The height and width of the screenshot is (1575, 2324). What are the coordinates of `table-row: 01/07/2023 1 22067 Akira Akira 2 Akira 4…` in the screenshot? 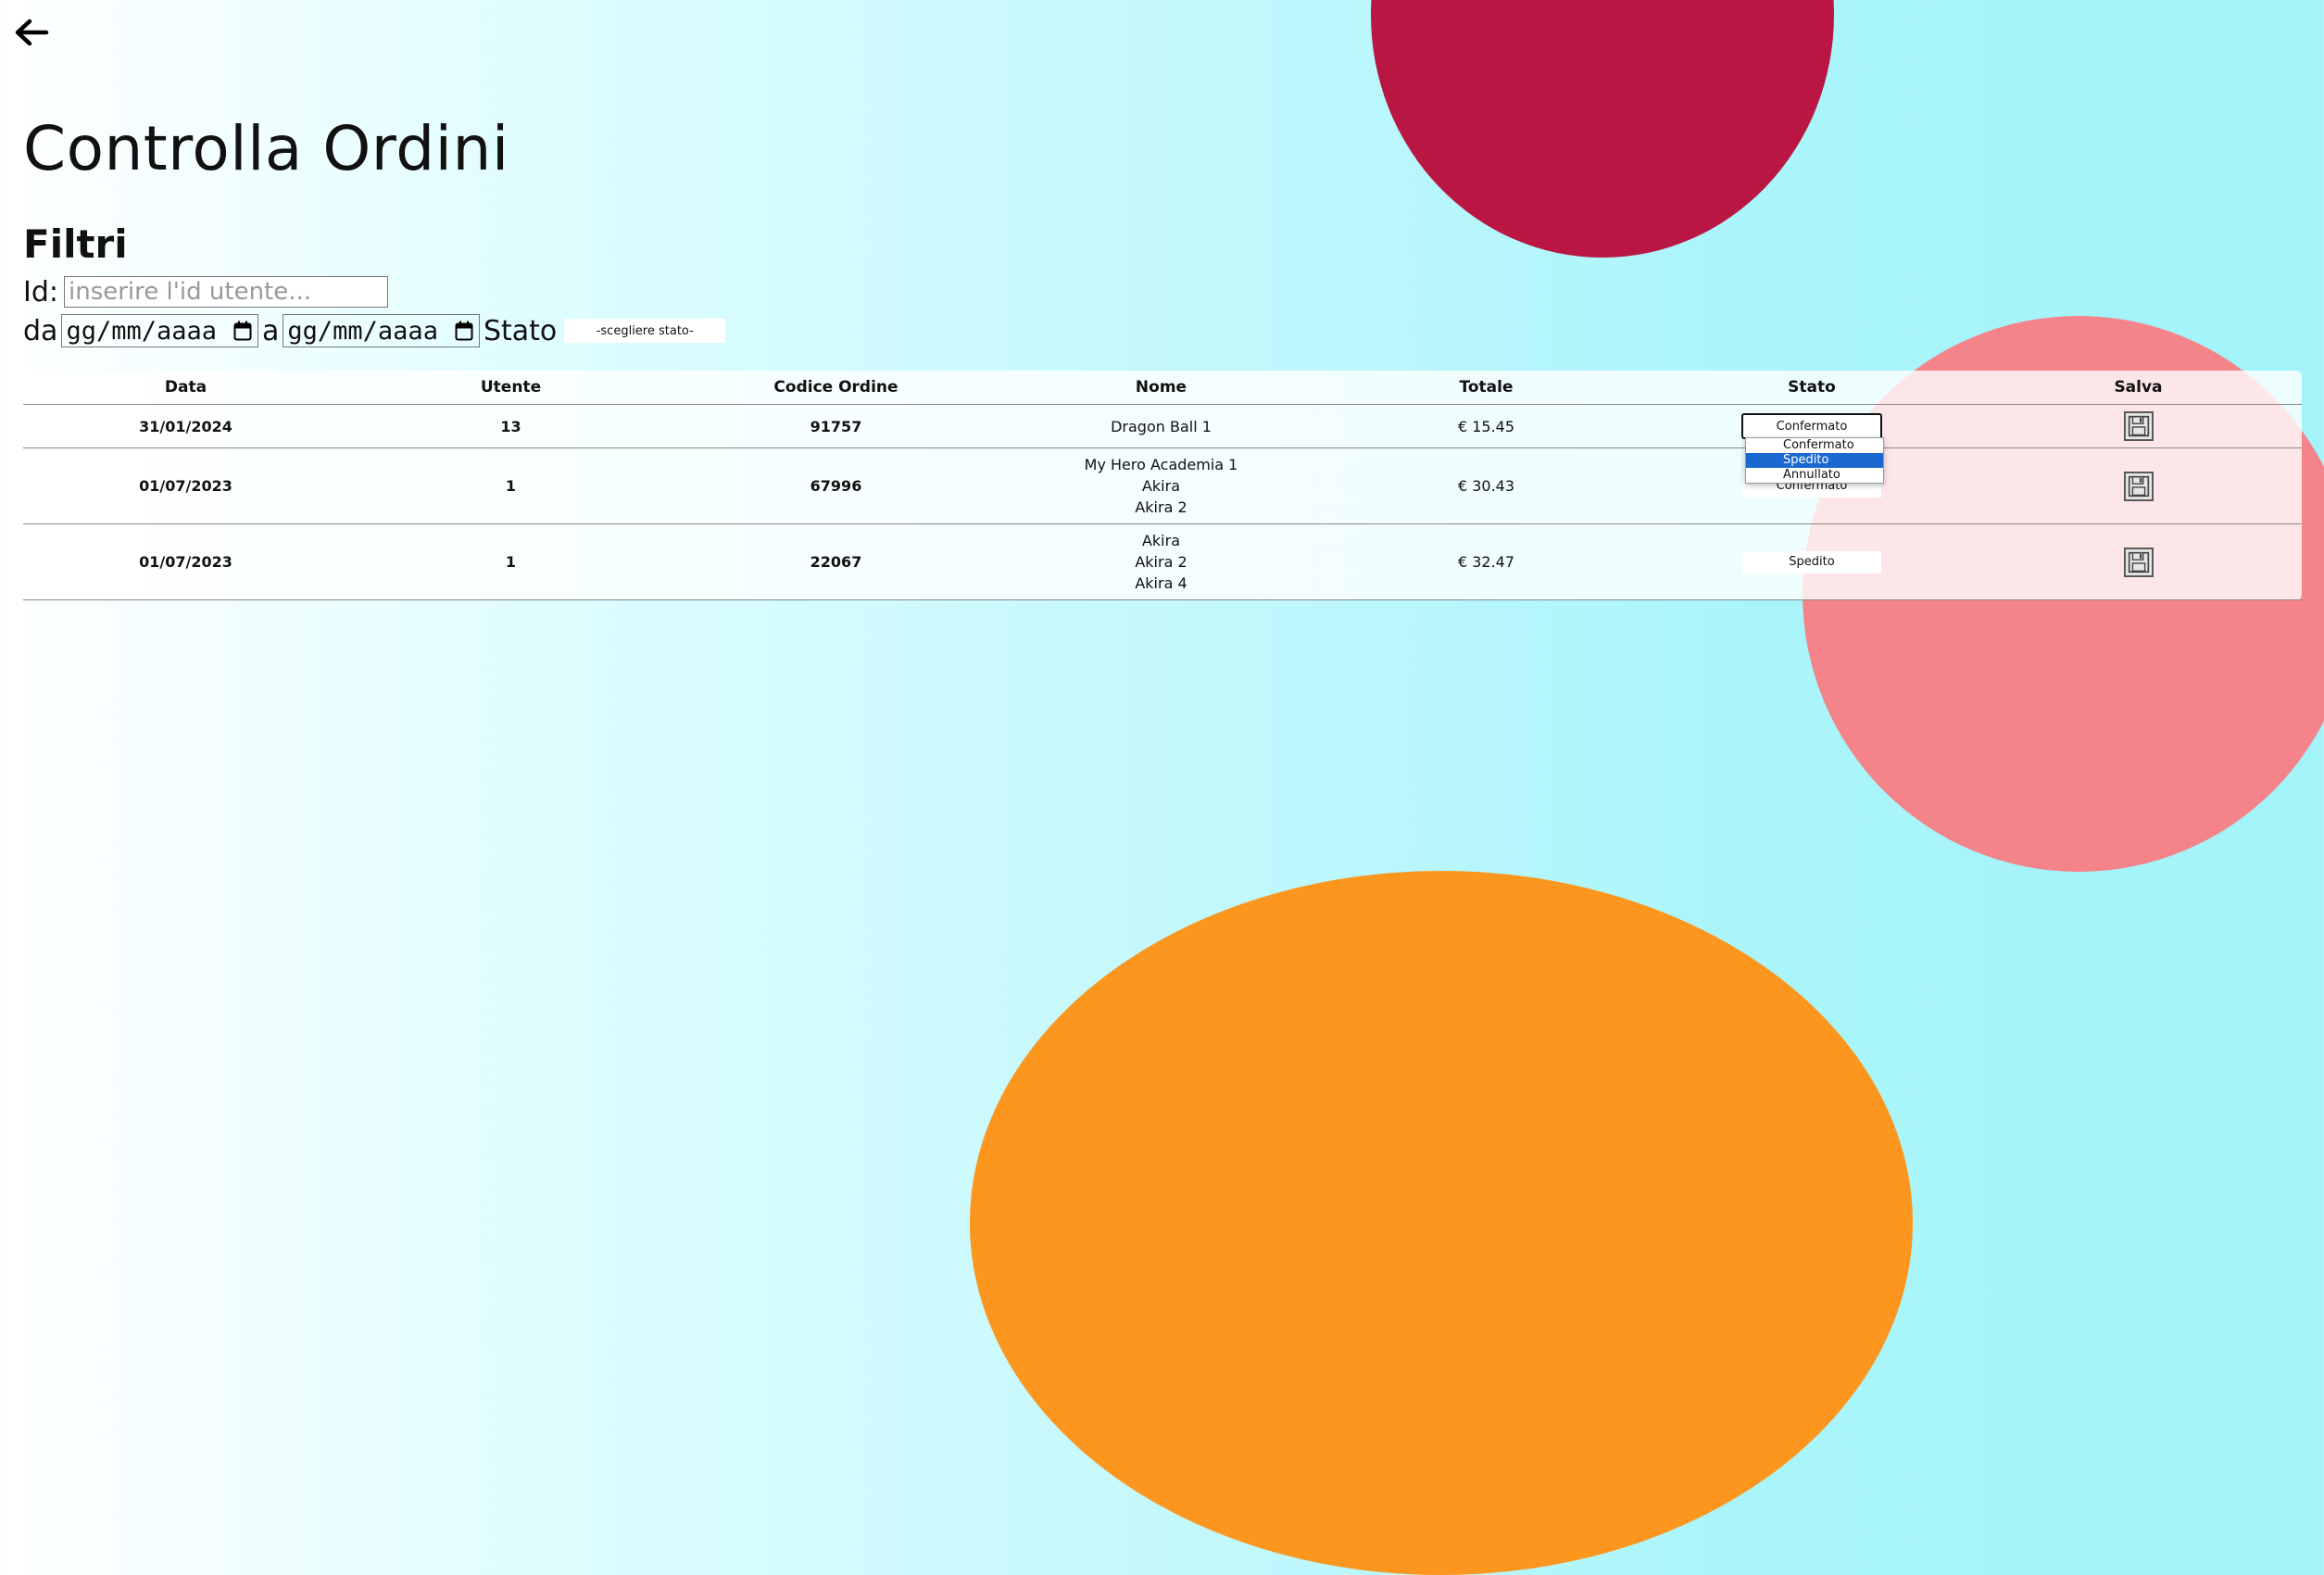 It's located at (1162, 561).